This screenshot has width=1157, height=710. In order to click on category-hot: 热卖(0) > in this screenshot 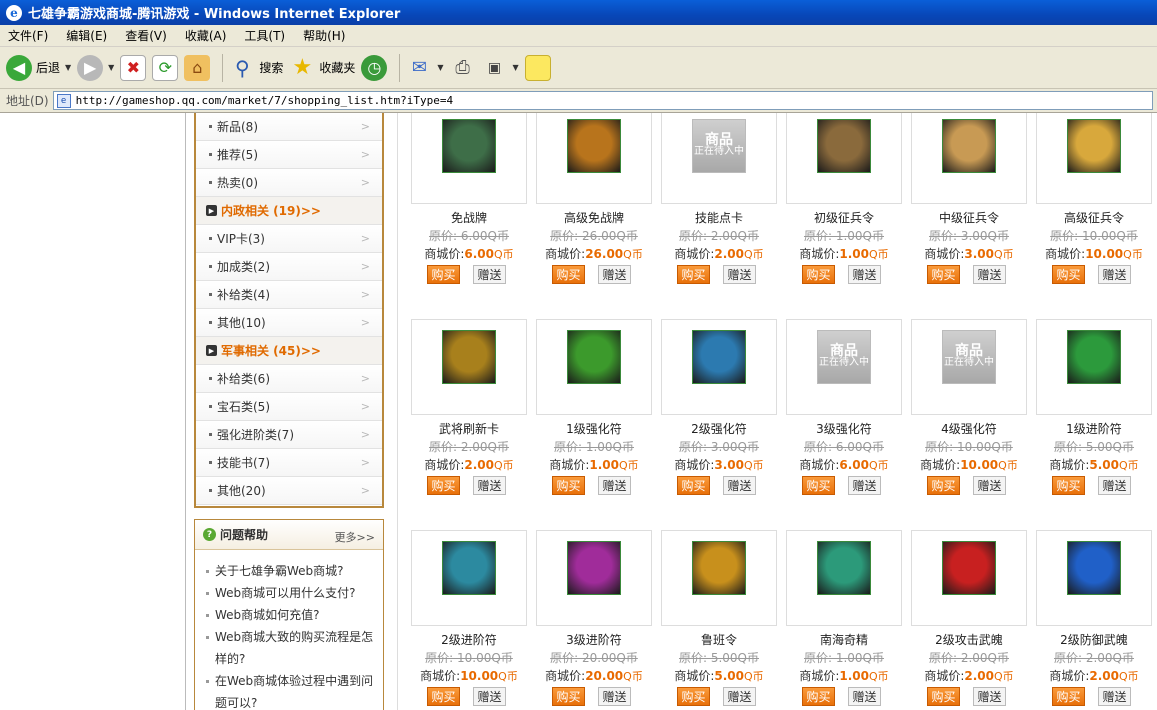, I will do `click(289, 183)`.